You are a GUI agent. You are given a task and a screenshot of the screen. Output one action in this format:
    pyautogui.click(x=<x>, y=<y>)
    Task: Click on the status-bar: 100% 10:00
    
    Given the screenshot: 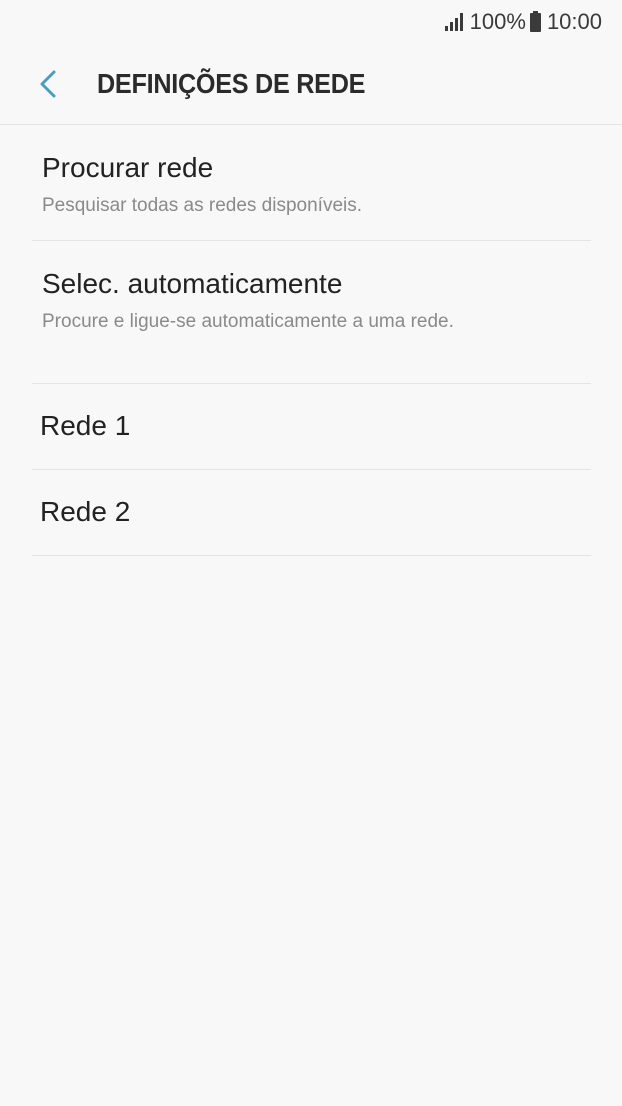 What is the action you would take?
    pyautogui.click(x=311, y=22)
    